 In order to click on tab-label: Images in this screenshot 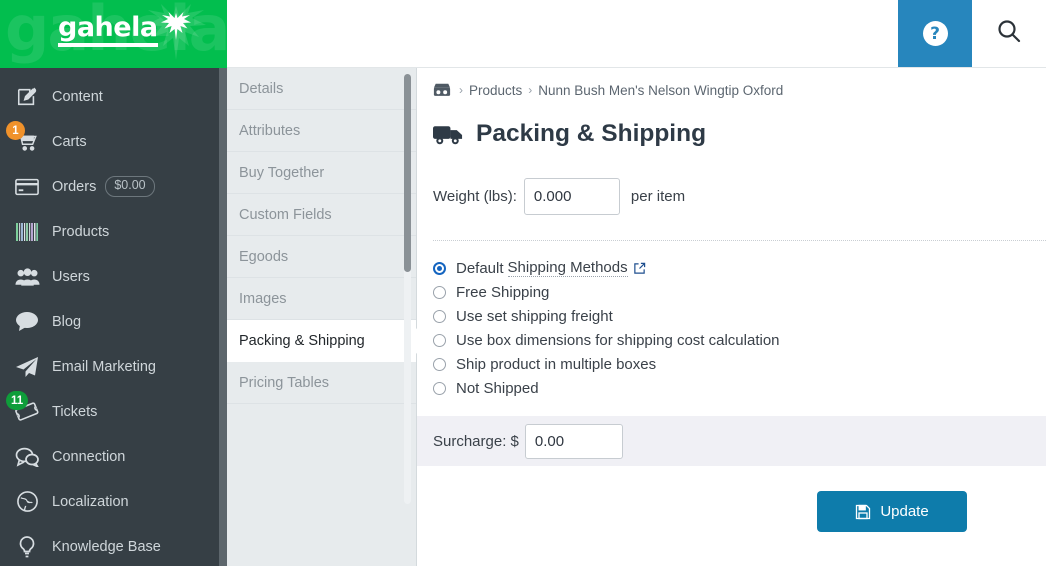, I will do `click(263, 298)`.